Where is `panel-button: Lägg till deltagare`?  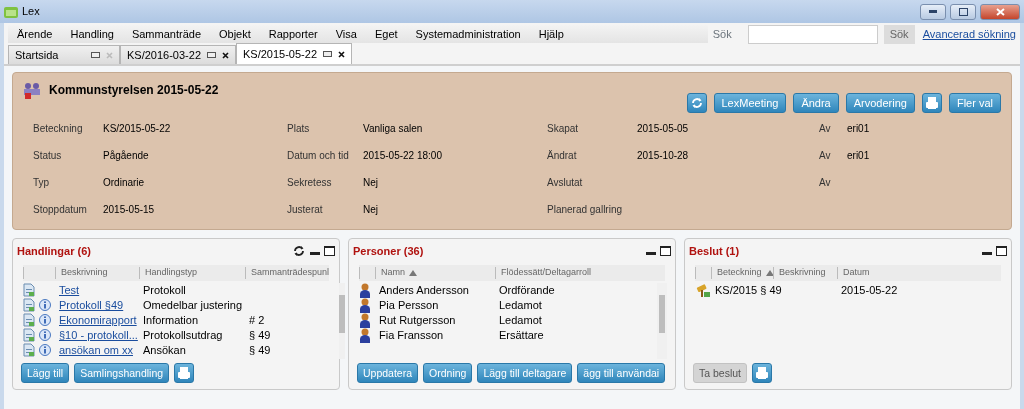 panel-button: Lägg till deltagare is located at coordinates (525, 373).